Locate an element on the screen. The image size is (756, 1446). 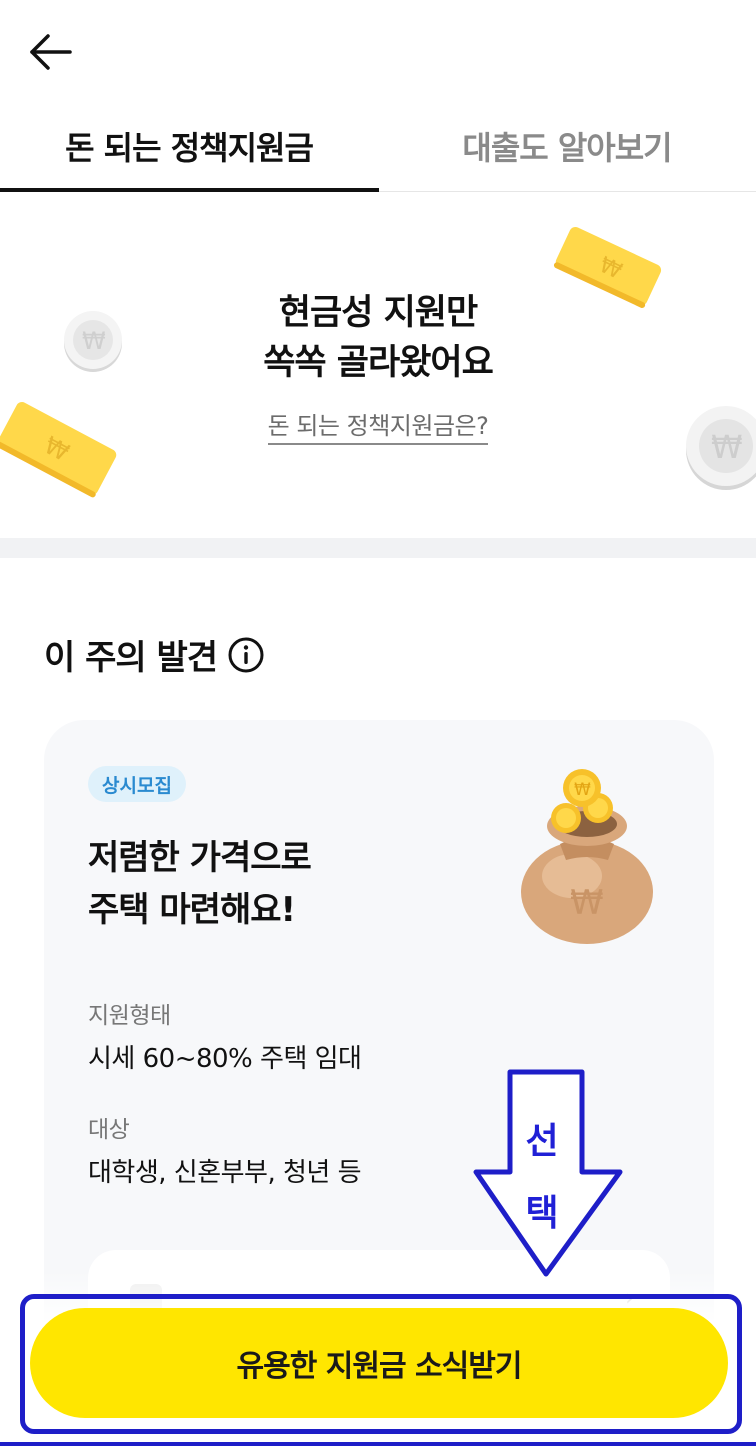
section-title: 이 주의 발견 is located at coordinates (131, 658).